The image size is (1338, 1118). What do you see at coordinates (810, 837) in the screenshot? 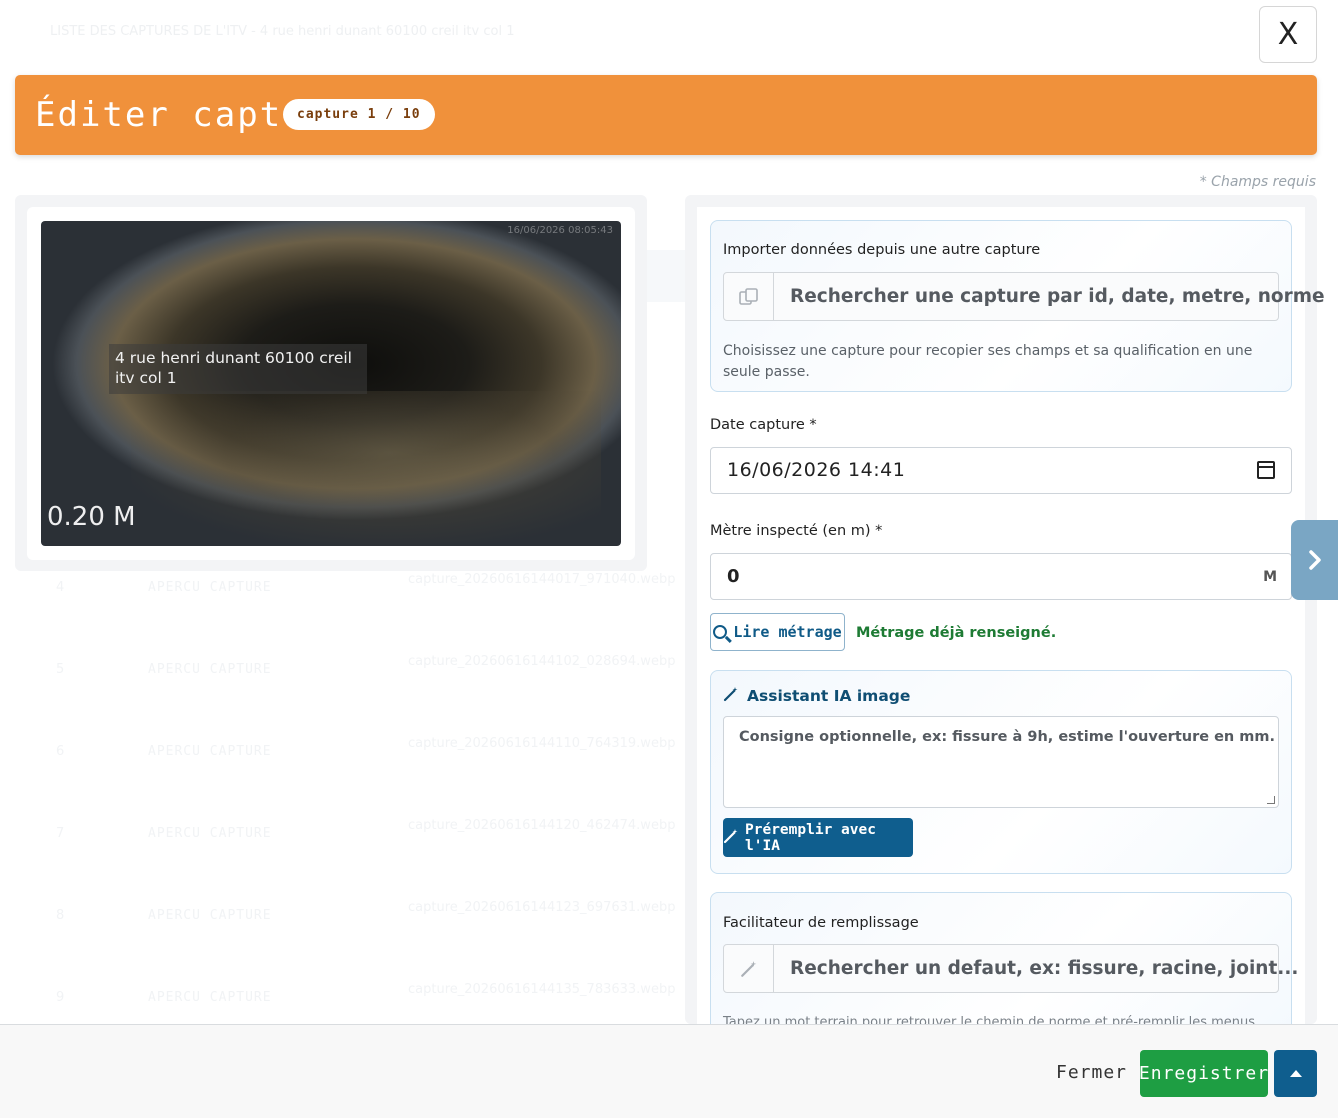
I see `ia-prefill-label: Préremplir avec l'IA` at bounding box center [810, 837].